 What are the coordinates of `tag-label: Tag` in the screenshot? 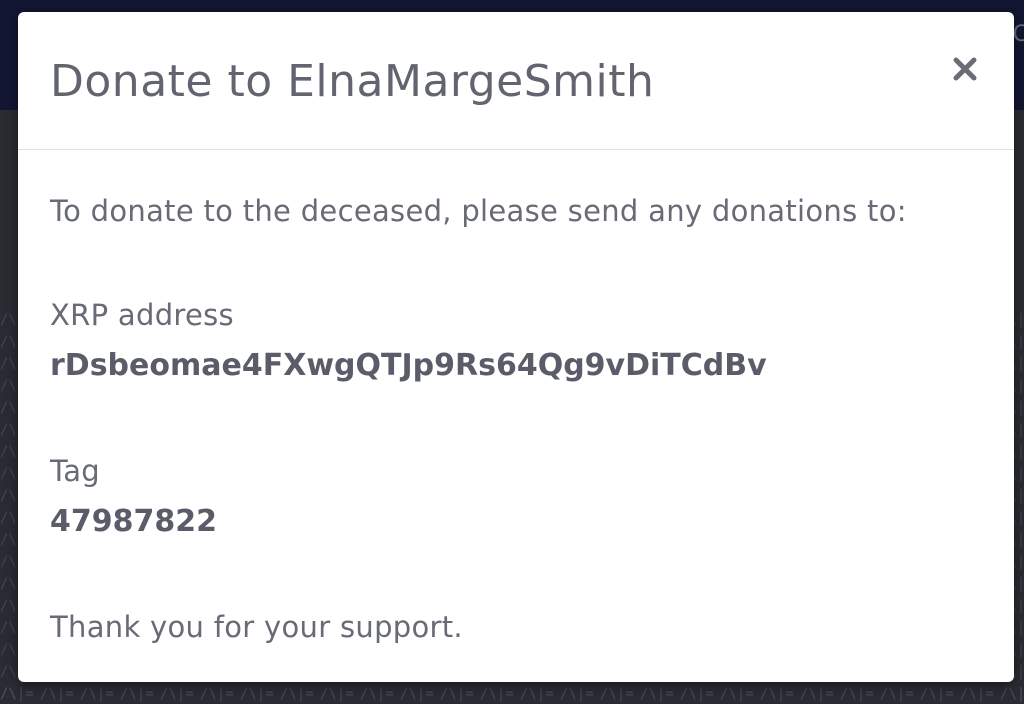 It's located at (75, 471).